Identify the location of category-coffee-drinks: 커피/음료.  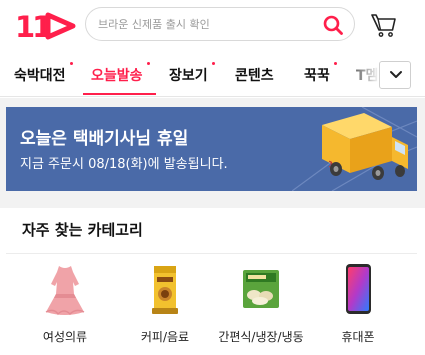
(165, 307).